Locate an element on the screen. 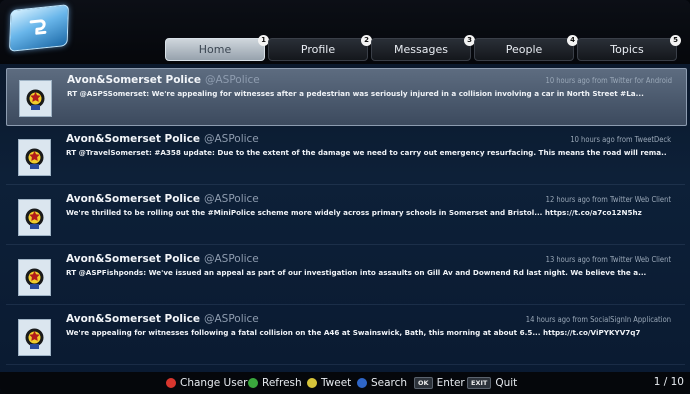 The width and height of the screenshot is (690, 394). tab-messages: Messages 3 is located at coordinates (423, 48).